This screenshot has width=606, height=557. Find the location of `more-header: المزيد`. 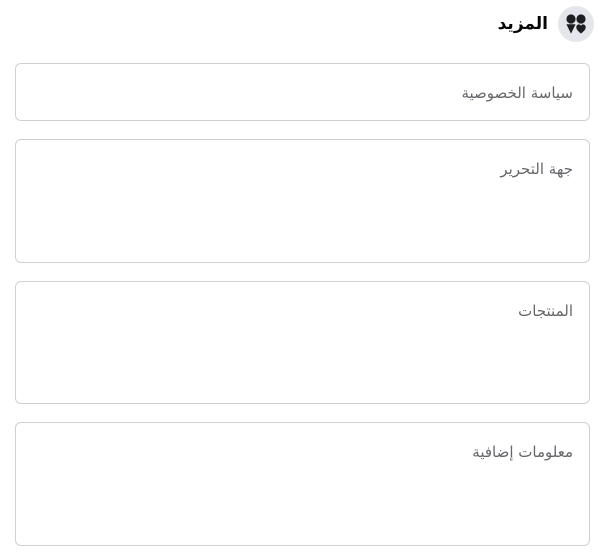

more-header: المزيد is located at coordinates (546, 24).